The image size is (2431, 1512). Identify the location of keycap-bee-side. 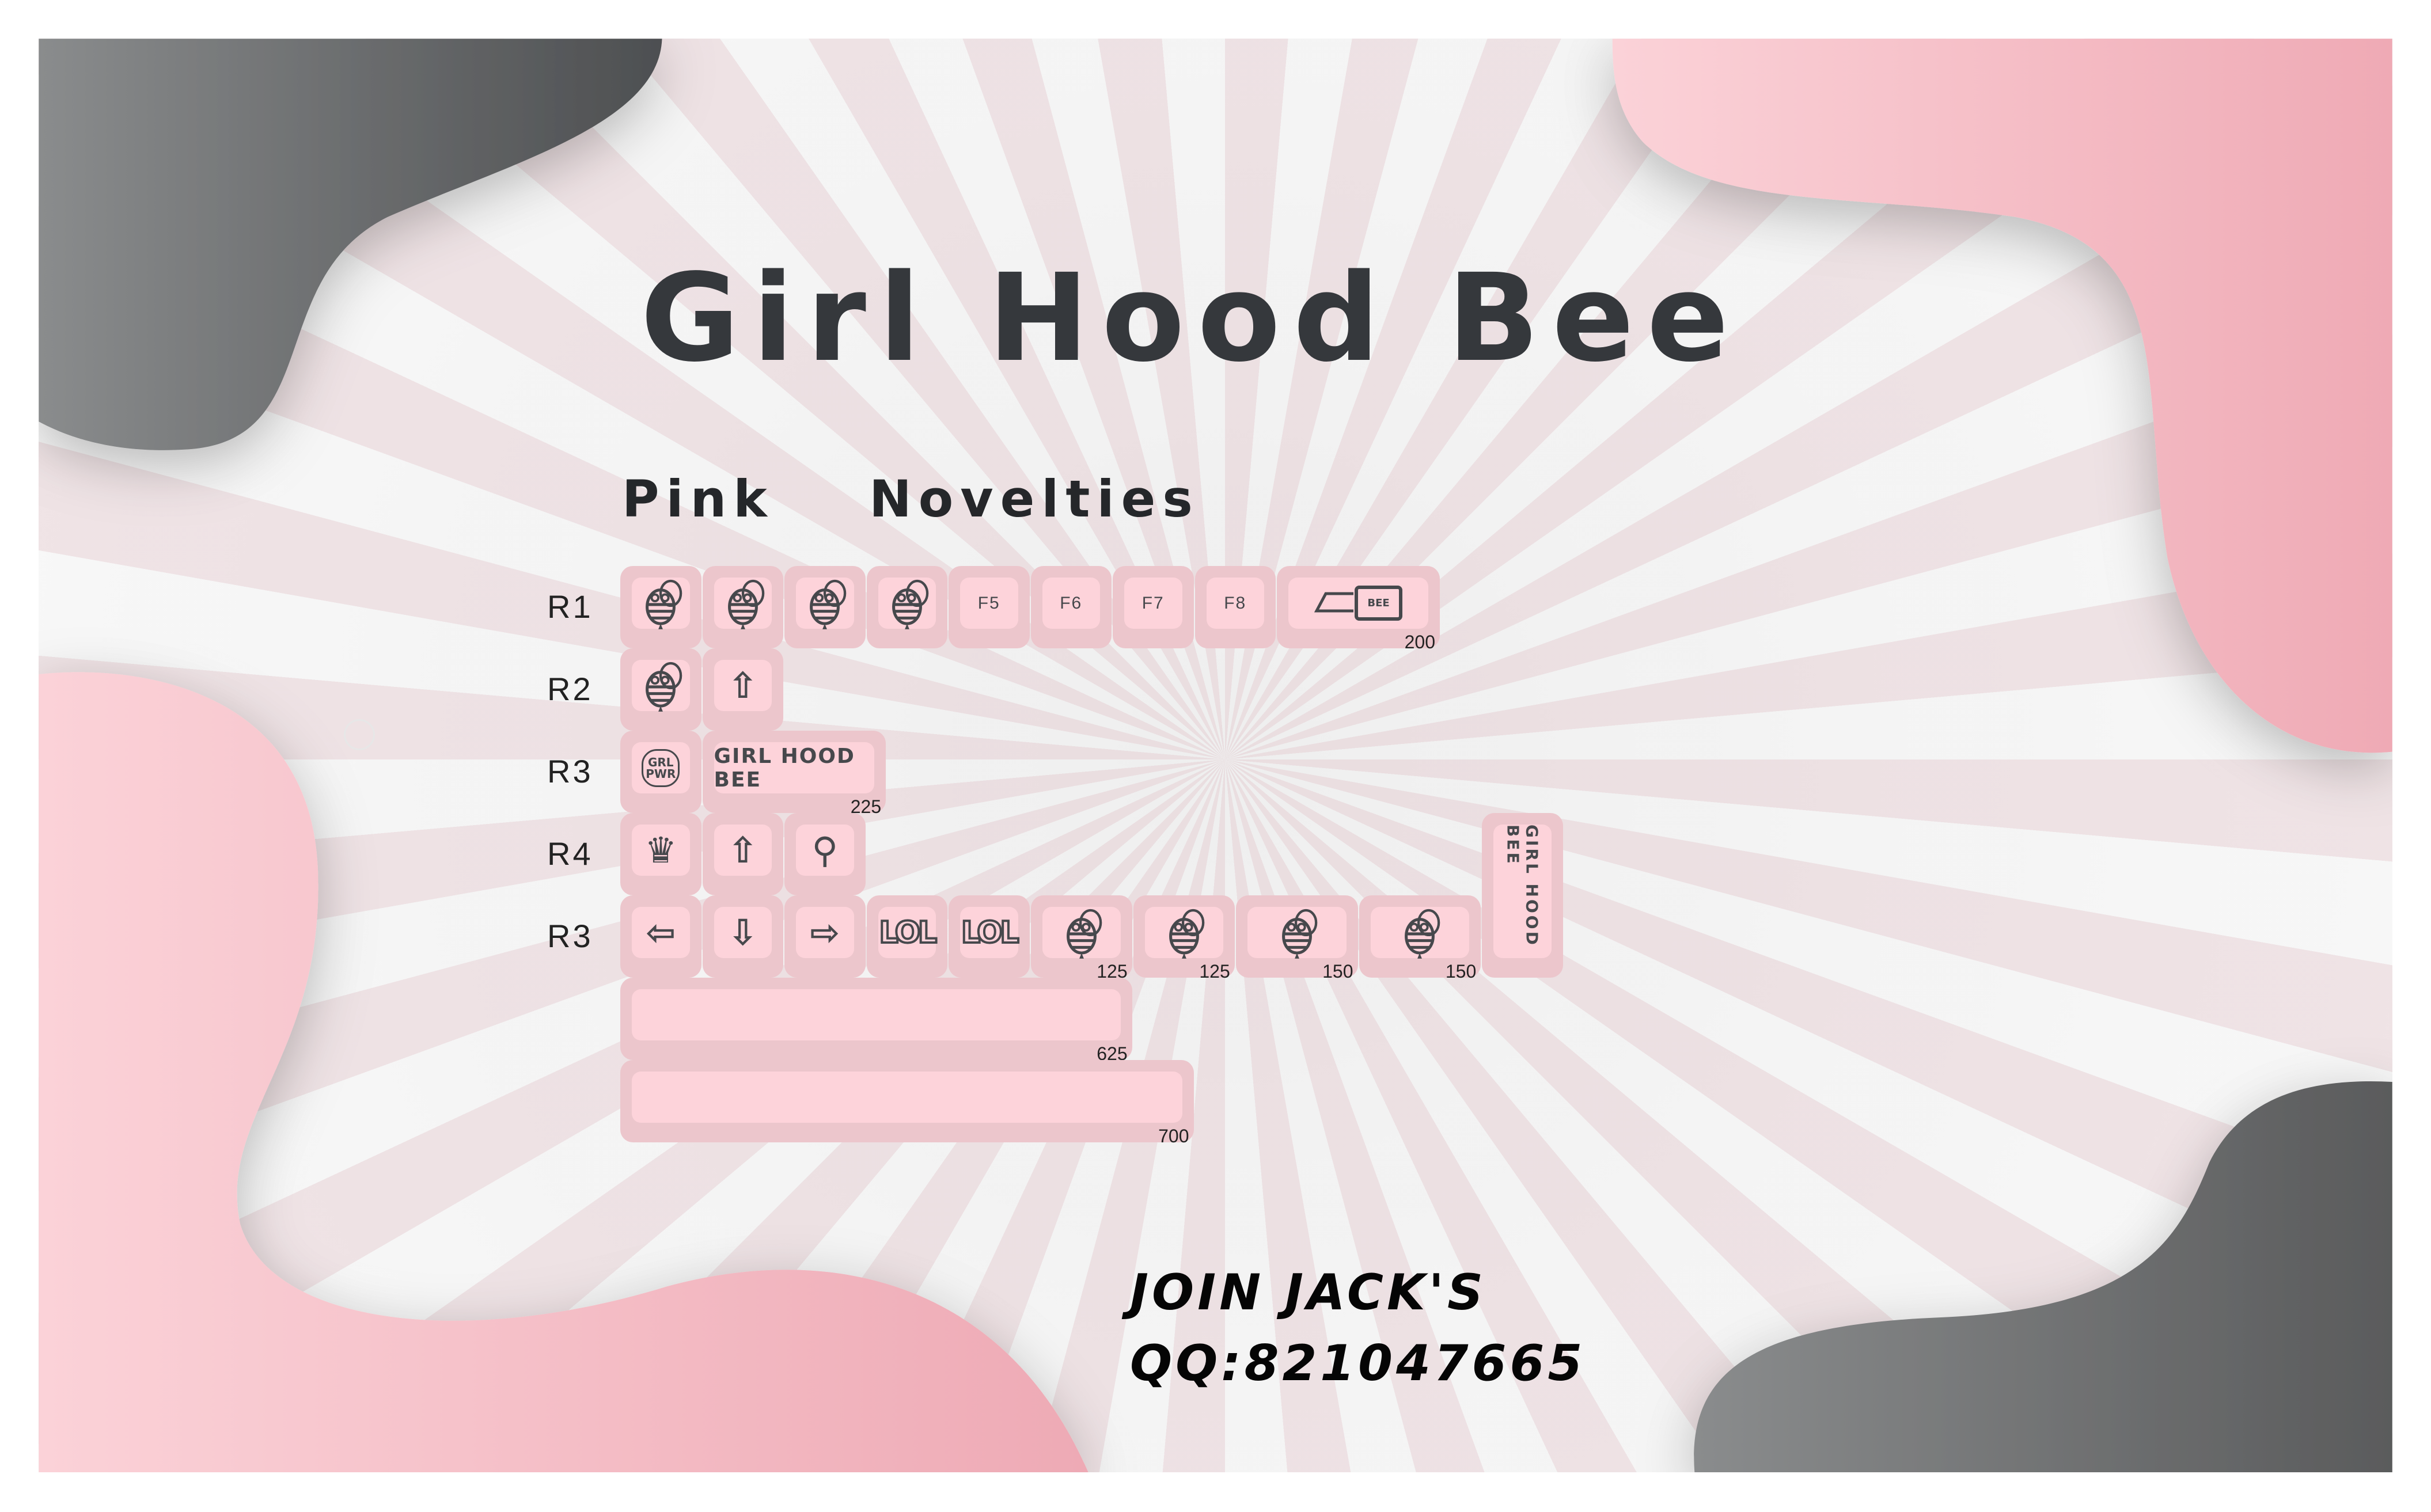
(660, 689).